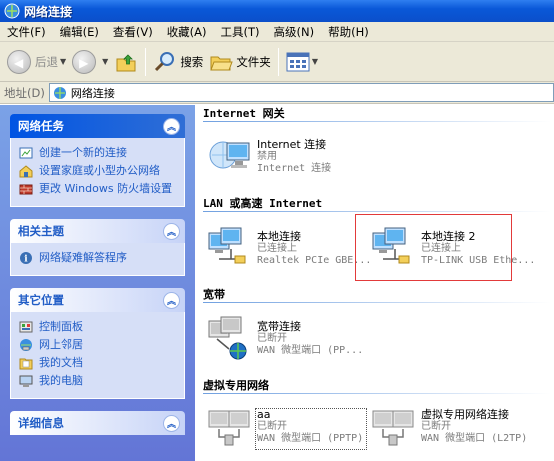 This screenshot has height=461, width=554. Describe the element at coordinates (222, 63) in the screenshot. I see `folders-icon` at that location.